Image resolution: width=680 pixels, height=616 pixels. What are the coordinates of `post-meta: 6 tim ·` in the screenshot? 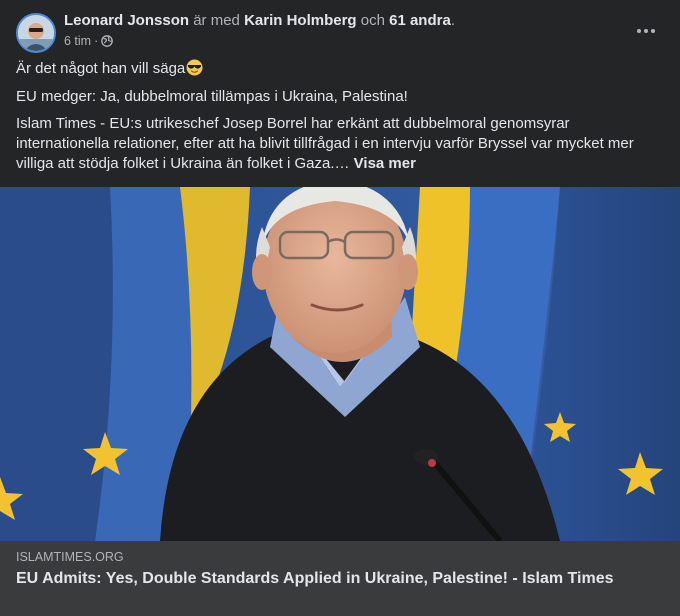 It's located at (89, 41).